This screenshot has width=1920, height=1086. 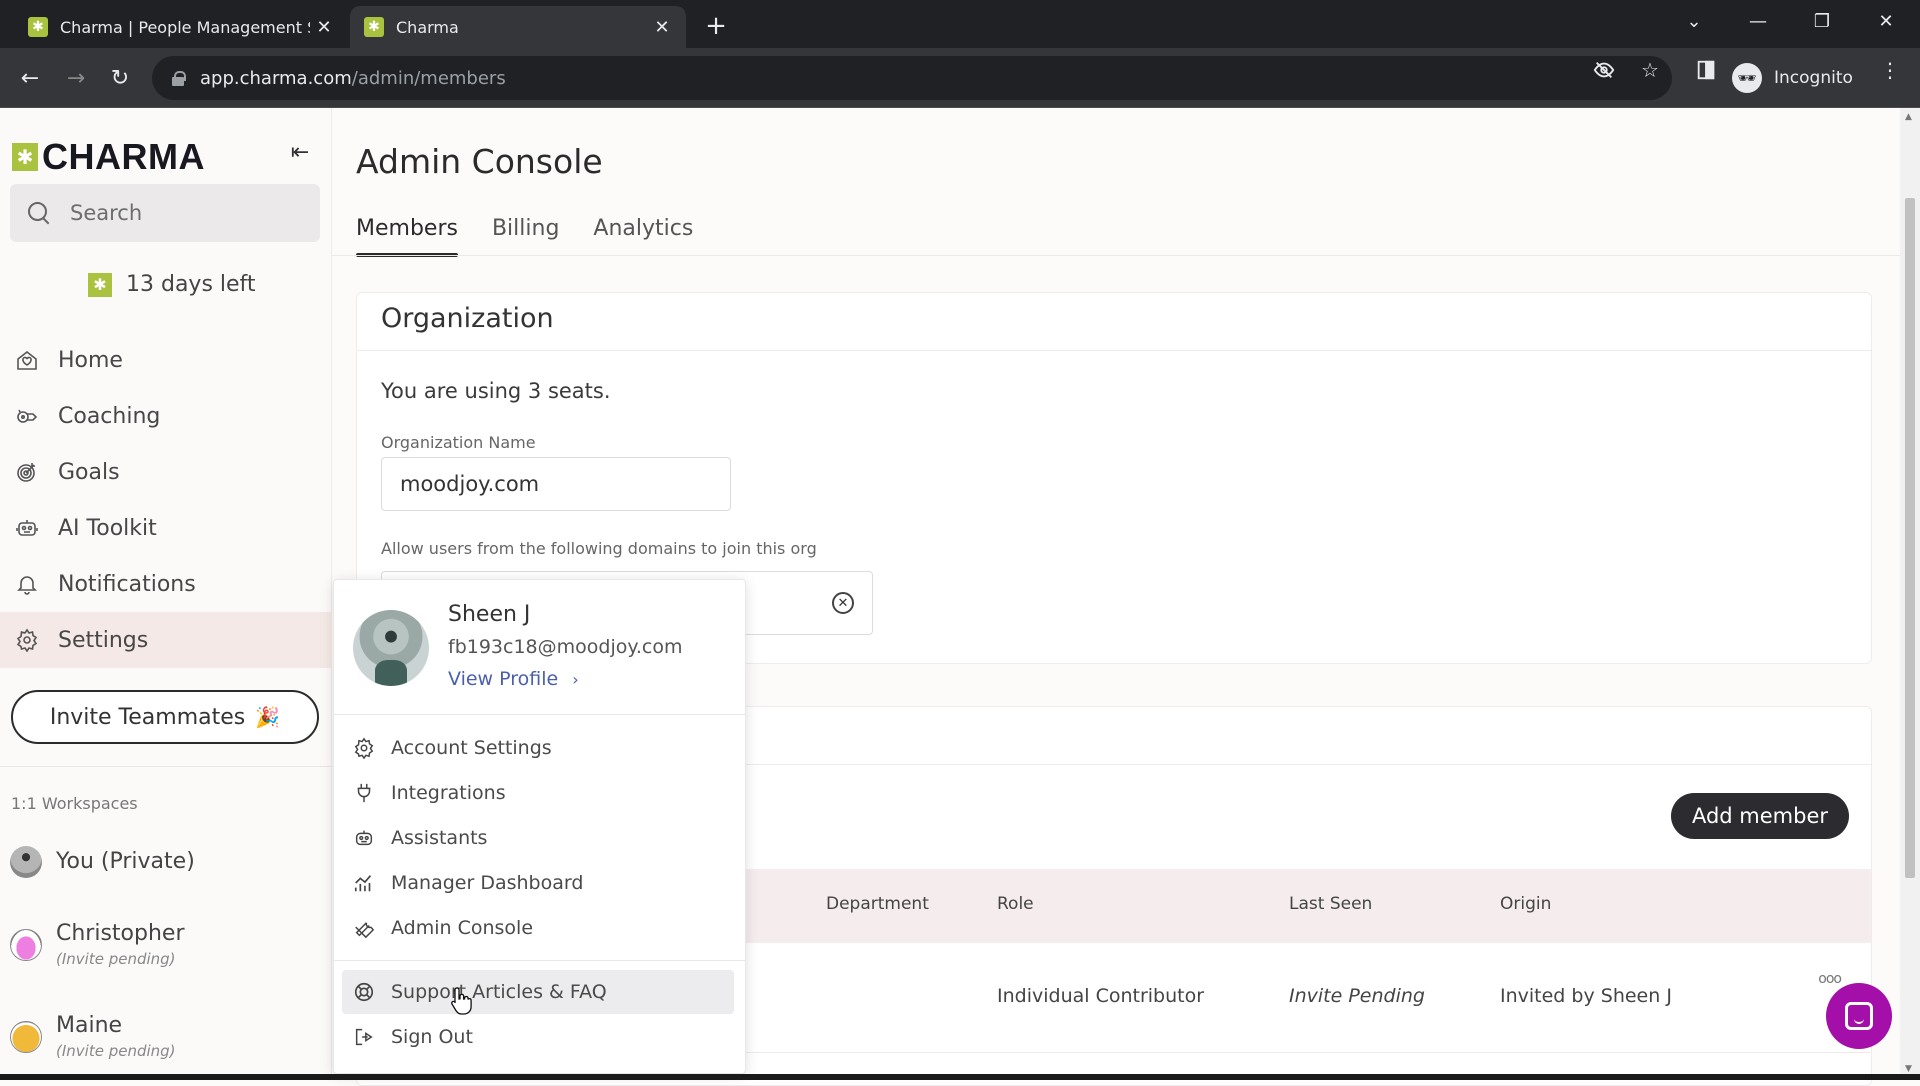 What do you see at coordinates (428, 78) in the screenshot?
I see `url-path: /admin/members` at bounding box center [428, 78].